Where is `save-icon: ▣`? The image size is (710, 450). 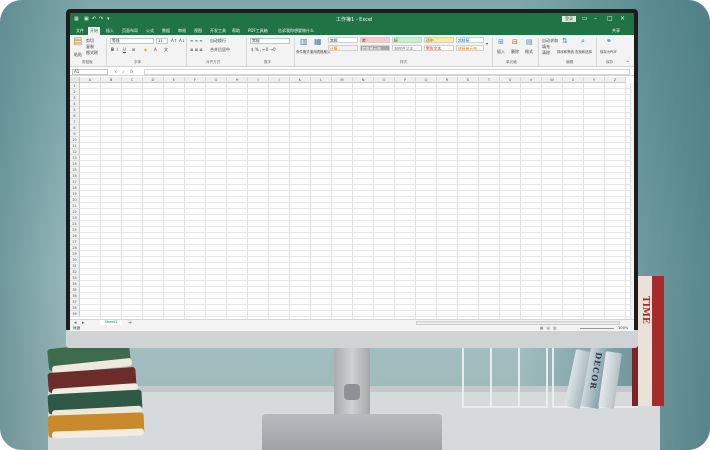
save-icon: ▣ is located at coordinates (86, 19).